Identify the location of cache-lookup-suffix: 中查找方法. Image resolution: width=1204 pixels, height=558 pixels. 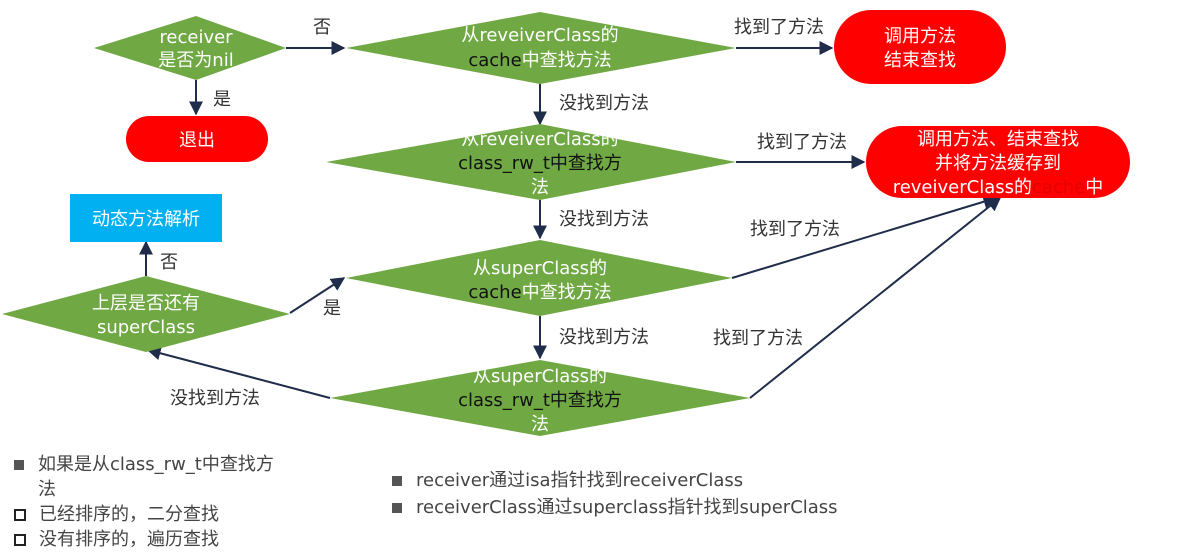
(567, 60).